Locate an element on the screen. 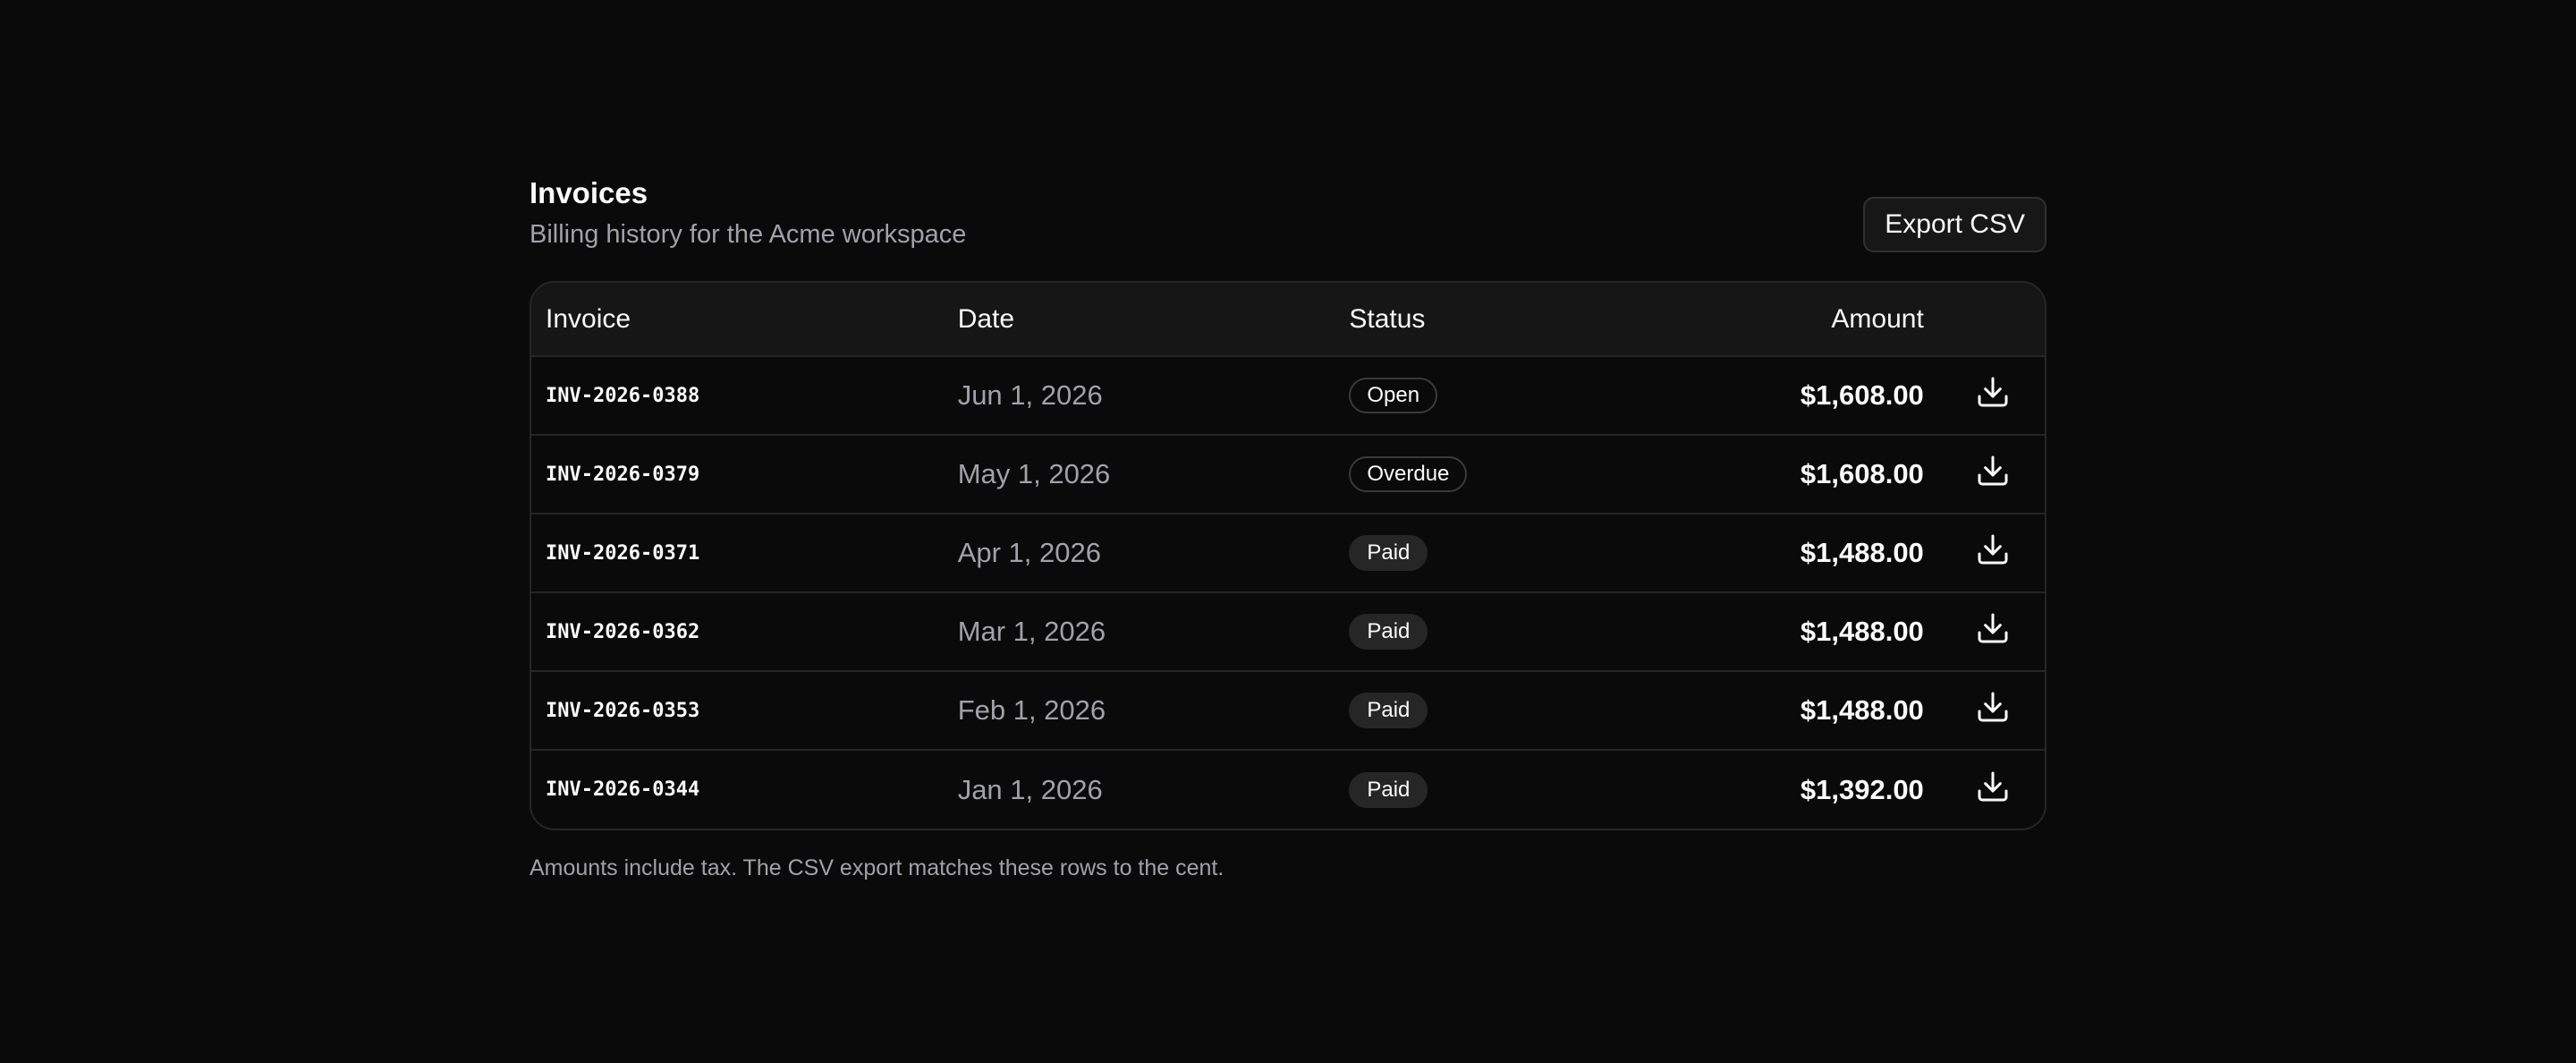 Image resolution: width=2576 pixels, height=1063 pixels. status-cell: Open is located at coordinates (1488, 395).